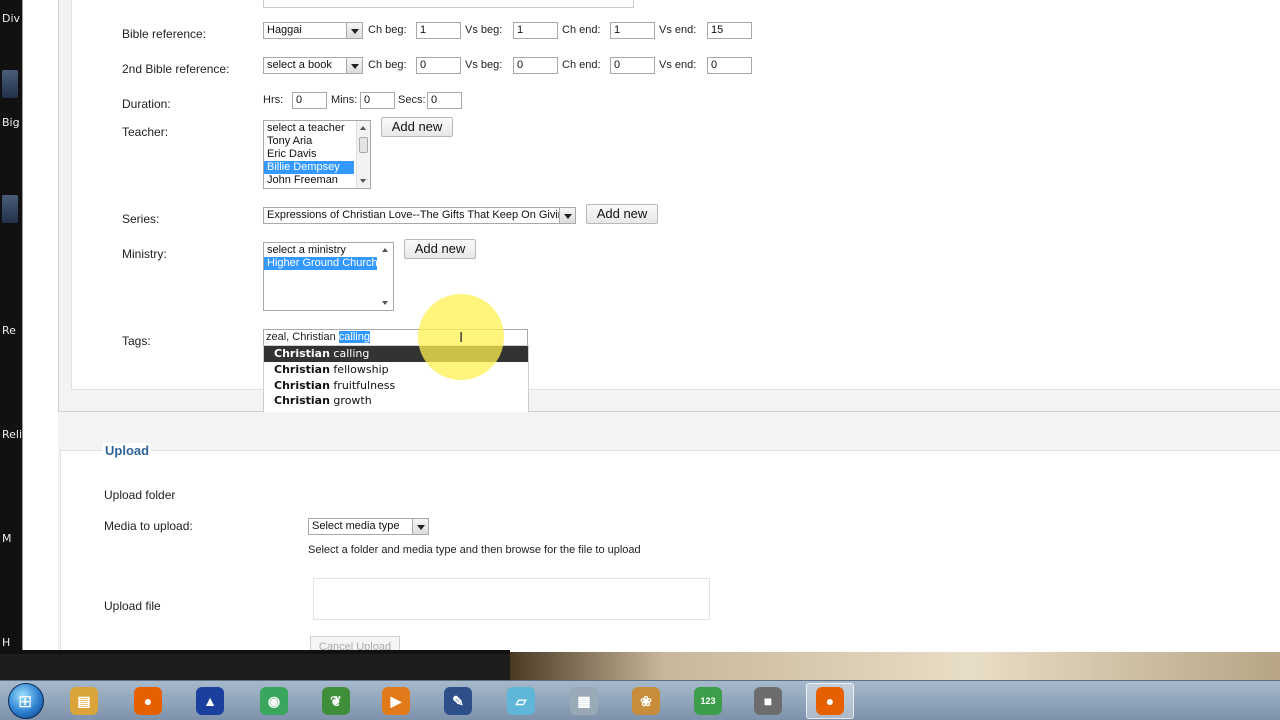 The width and height of the screenshot is (1280, 720). I want to click on second-bible-book-select: select a book, so click(313, 65).